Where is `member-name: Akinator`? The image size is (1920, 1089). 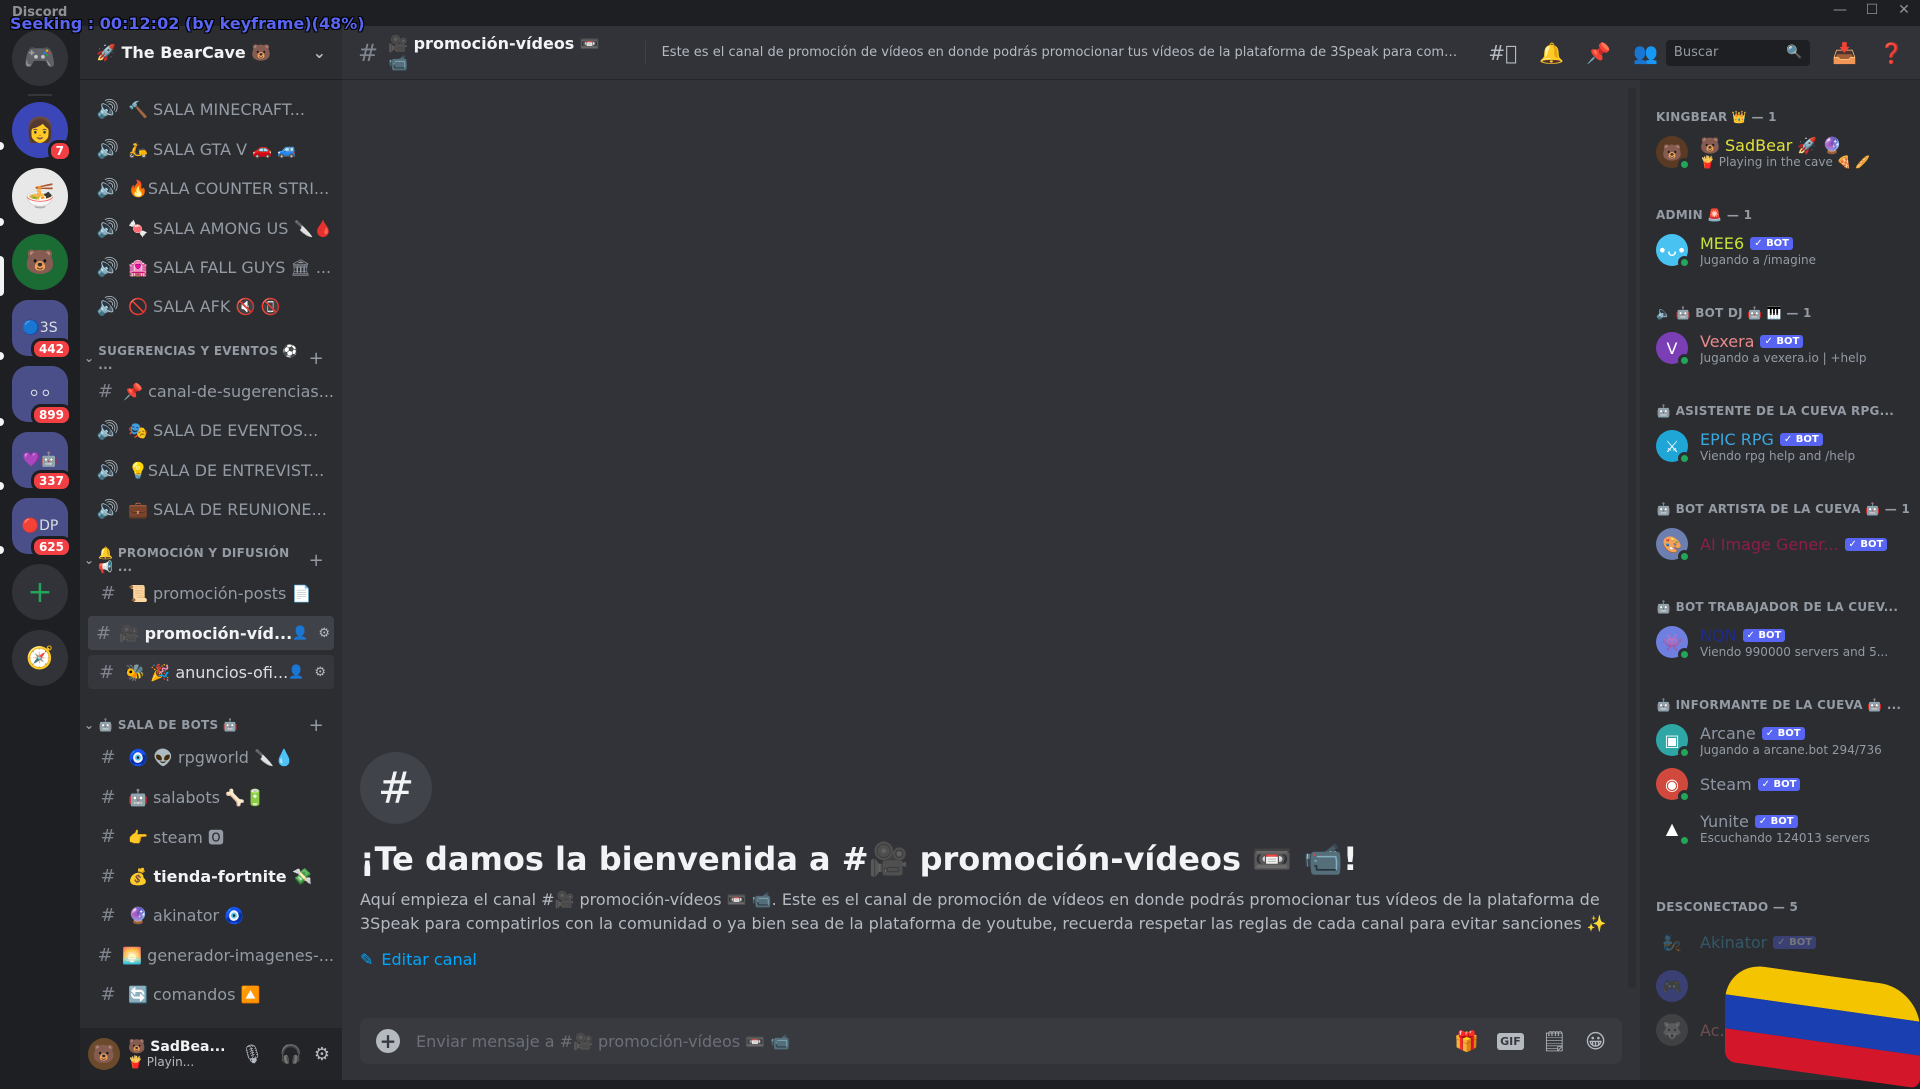
member-name: Akinator is located at coordinates (1734, 942).